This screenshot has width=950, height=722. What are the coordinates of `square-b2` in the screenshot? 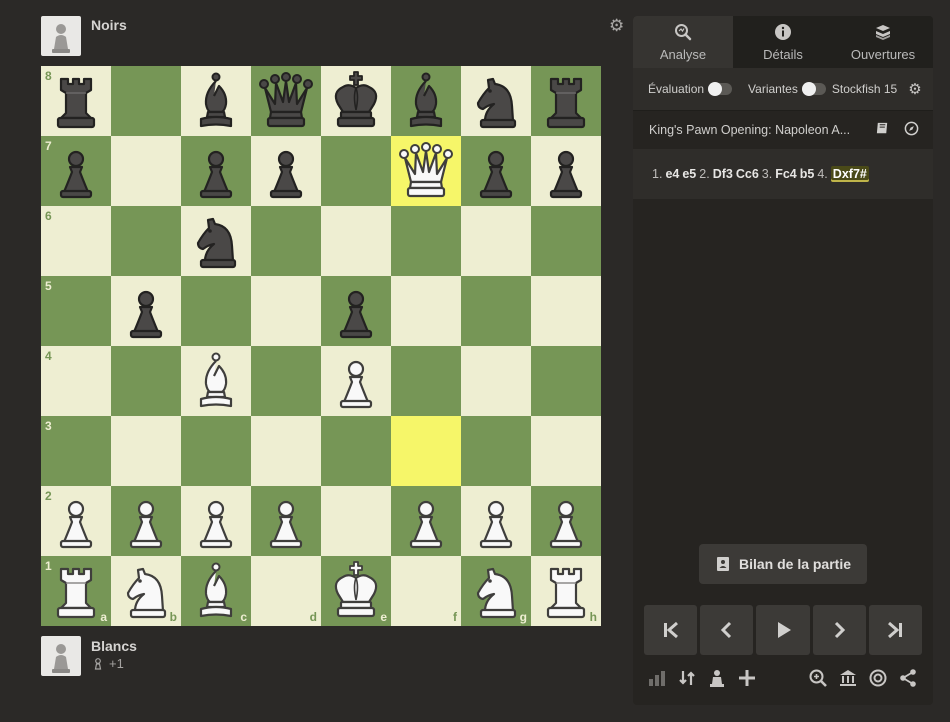 It's located at (146, 521).